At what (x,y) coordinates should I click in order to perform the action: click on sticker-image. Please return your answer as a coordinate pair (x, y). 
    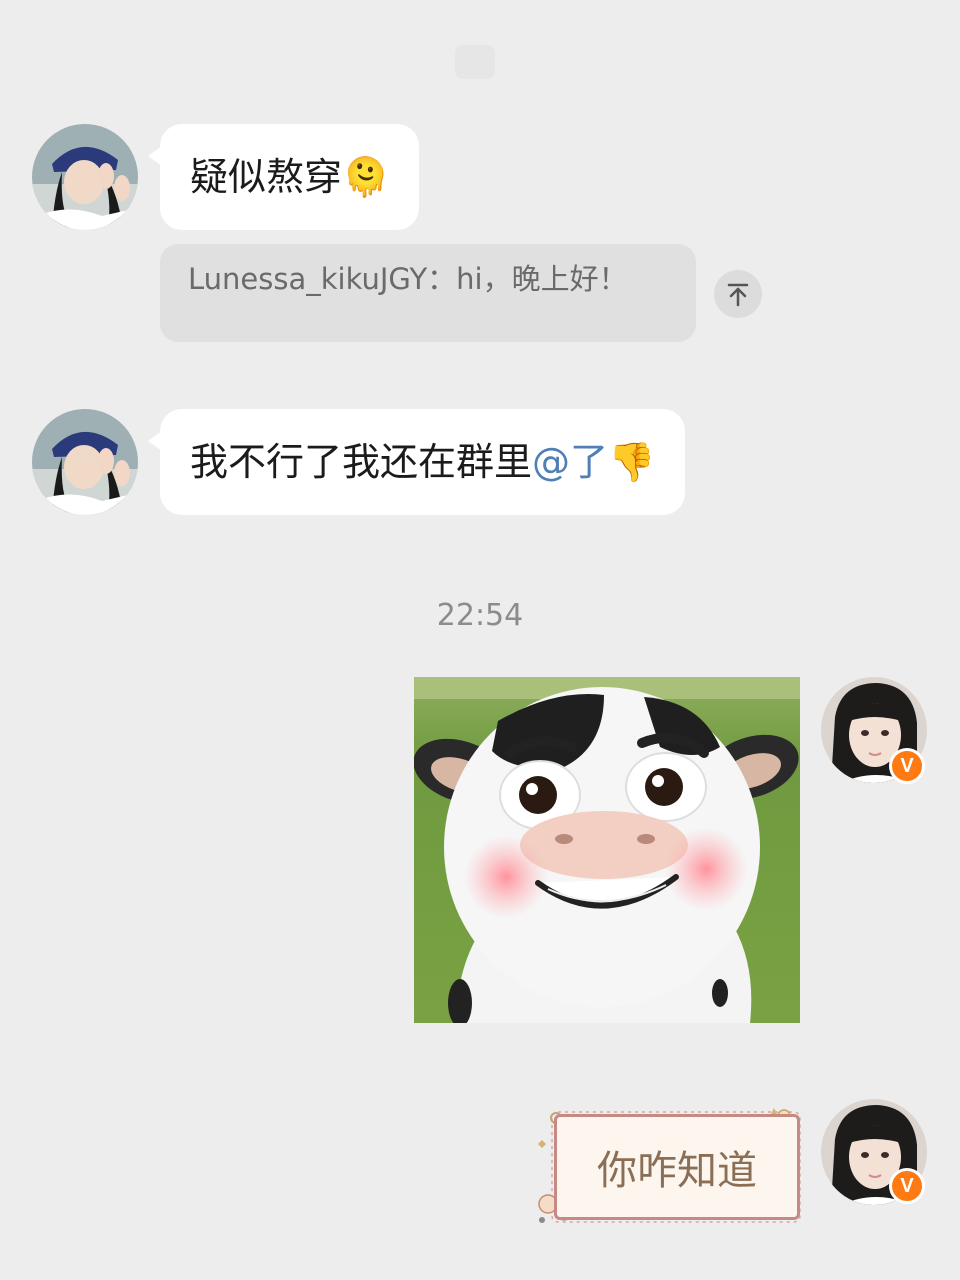
    Looking at the image, I should click on (607, 850).